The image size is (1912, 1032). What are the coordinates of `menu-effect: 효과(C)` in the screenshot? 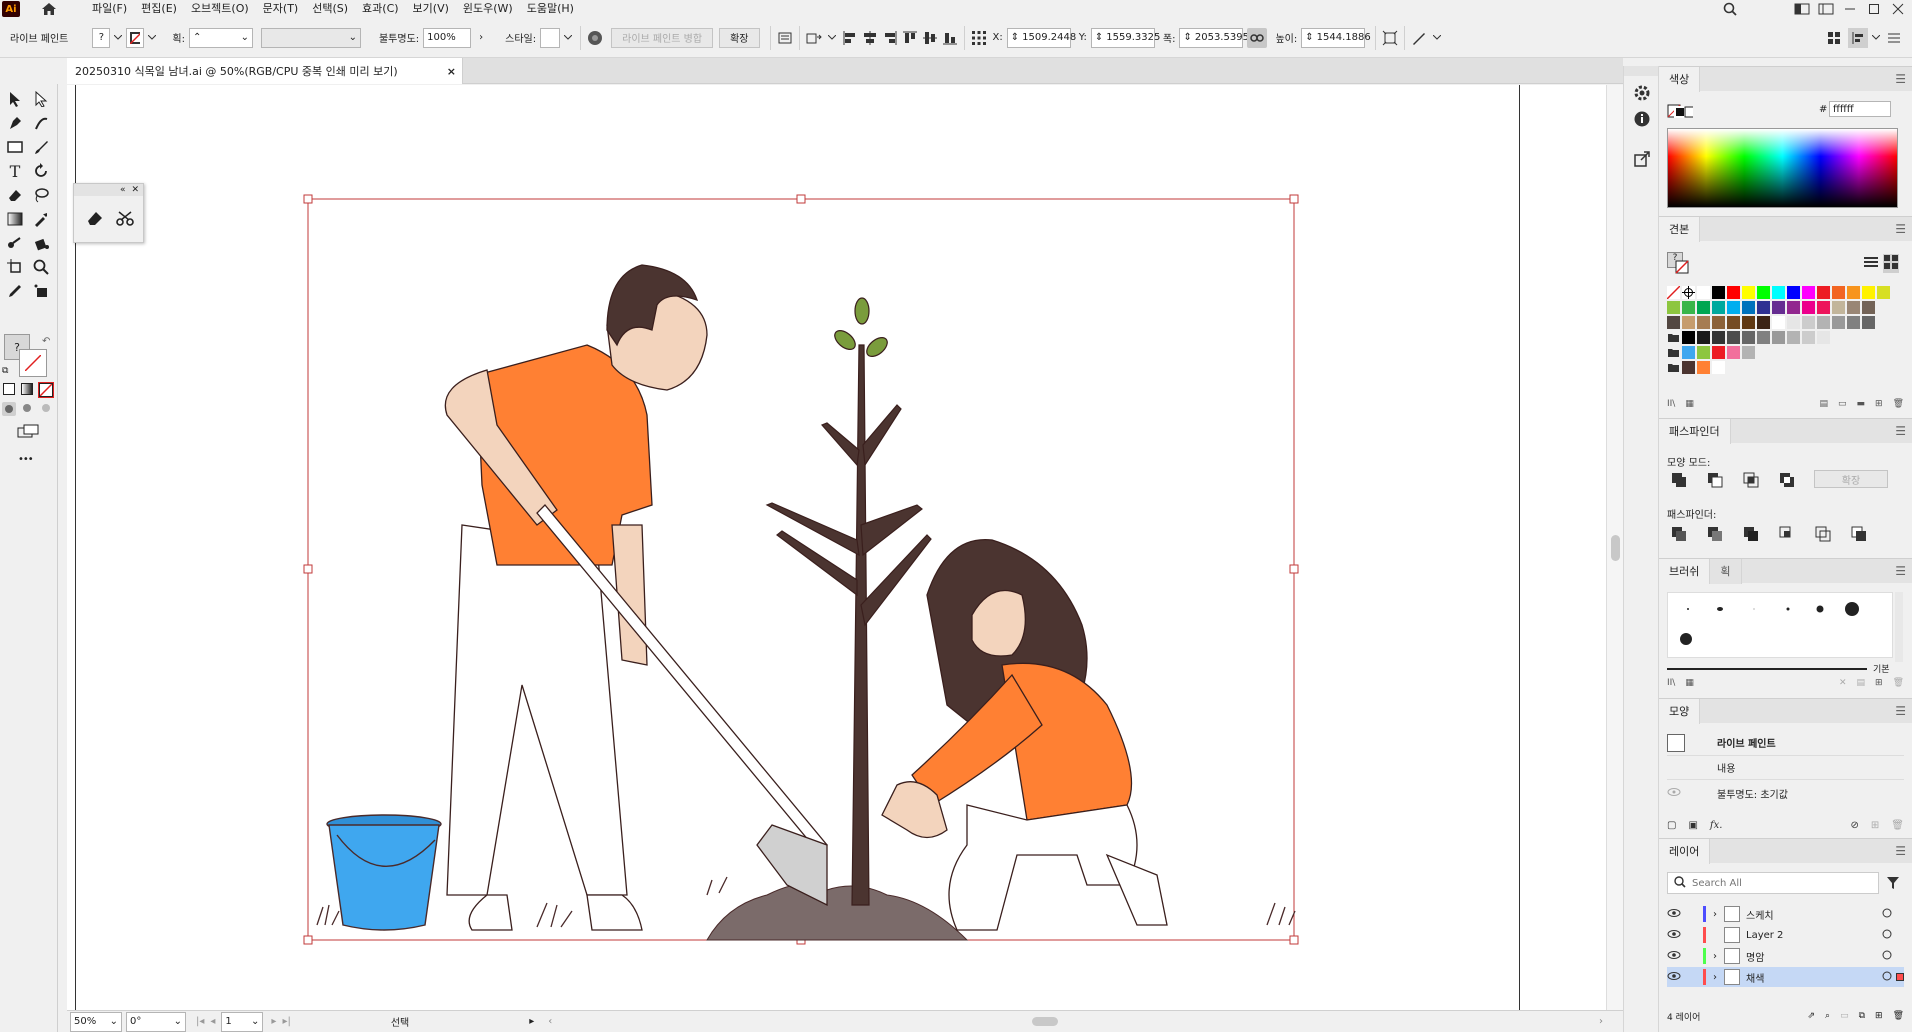 It's located at (380, 9).